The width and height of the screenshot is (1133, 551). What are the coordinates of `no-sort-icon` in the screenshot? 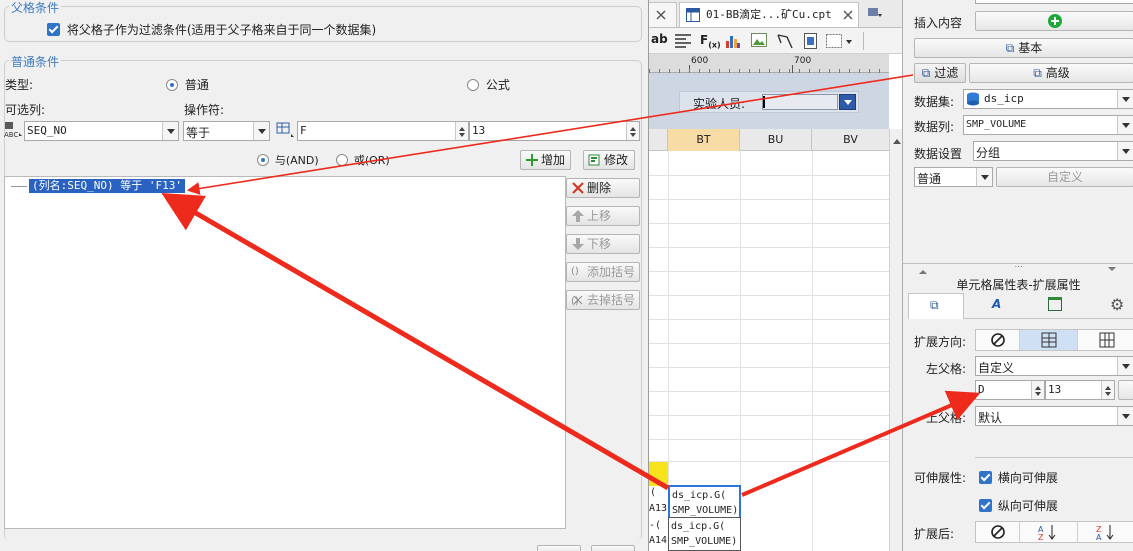 It's located at (998, 532).